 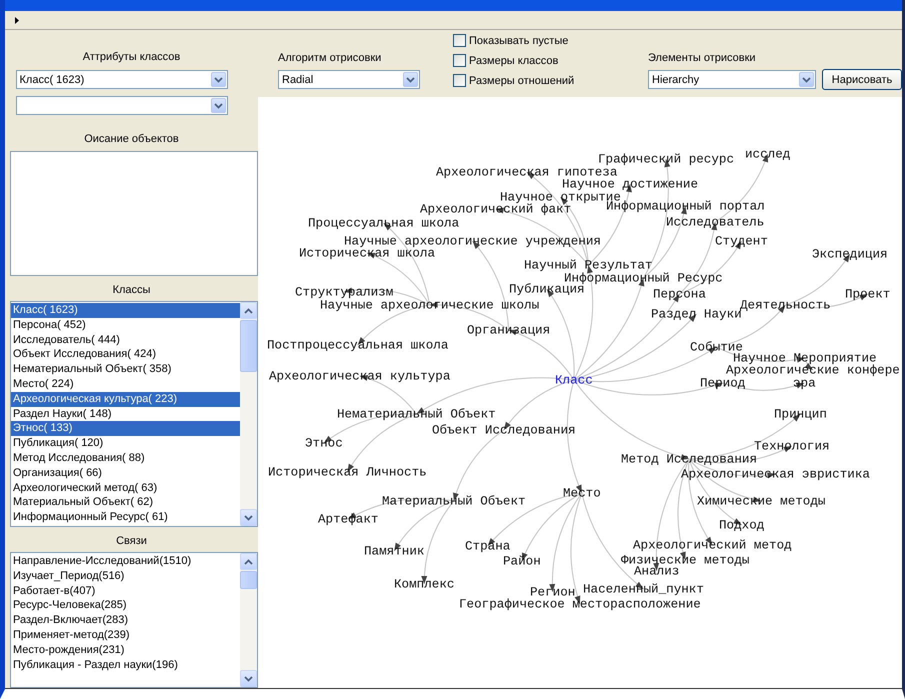 What do you see at coordinates (330, 58) in the screenshot?
I see `algorithm-label: Алгоритм отрисовки` at bounding box center [330, 58].